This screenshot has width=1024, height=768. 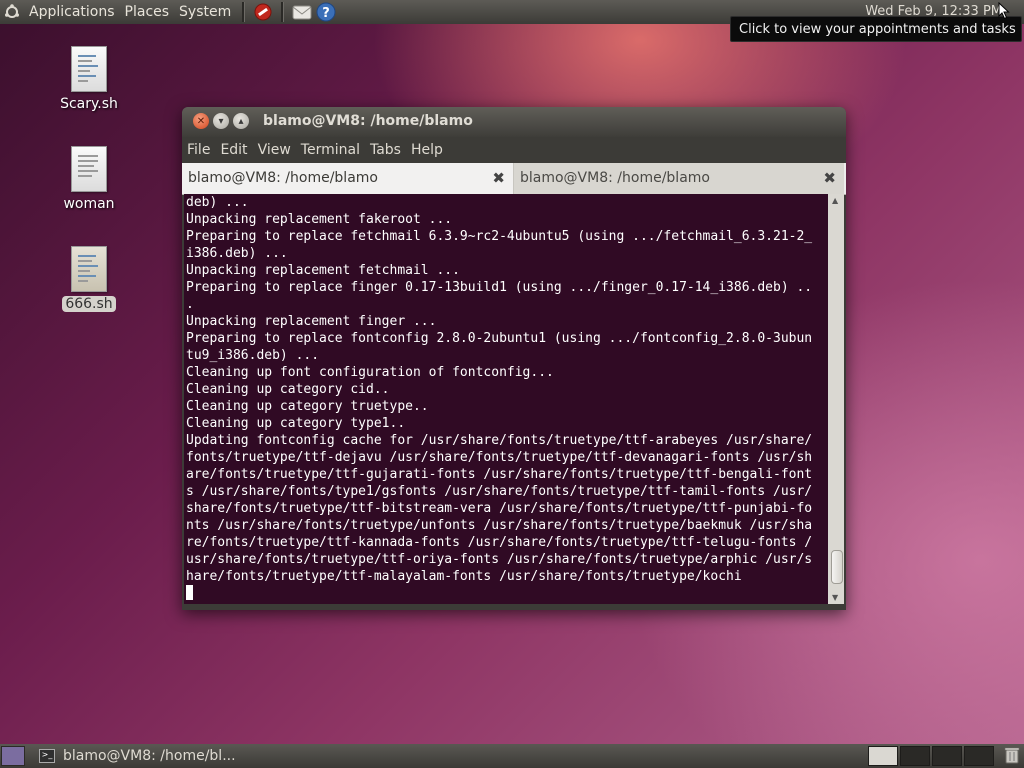 I want to click on window-title: blamo@VM8: /home/blamo, so click(x=368, y=121).